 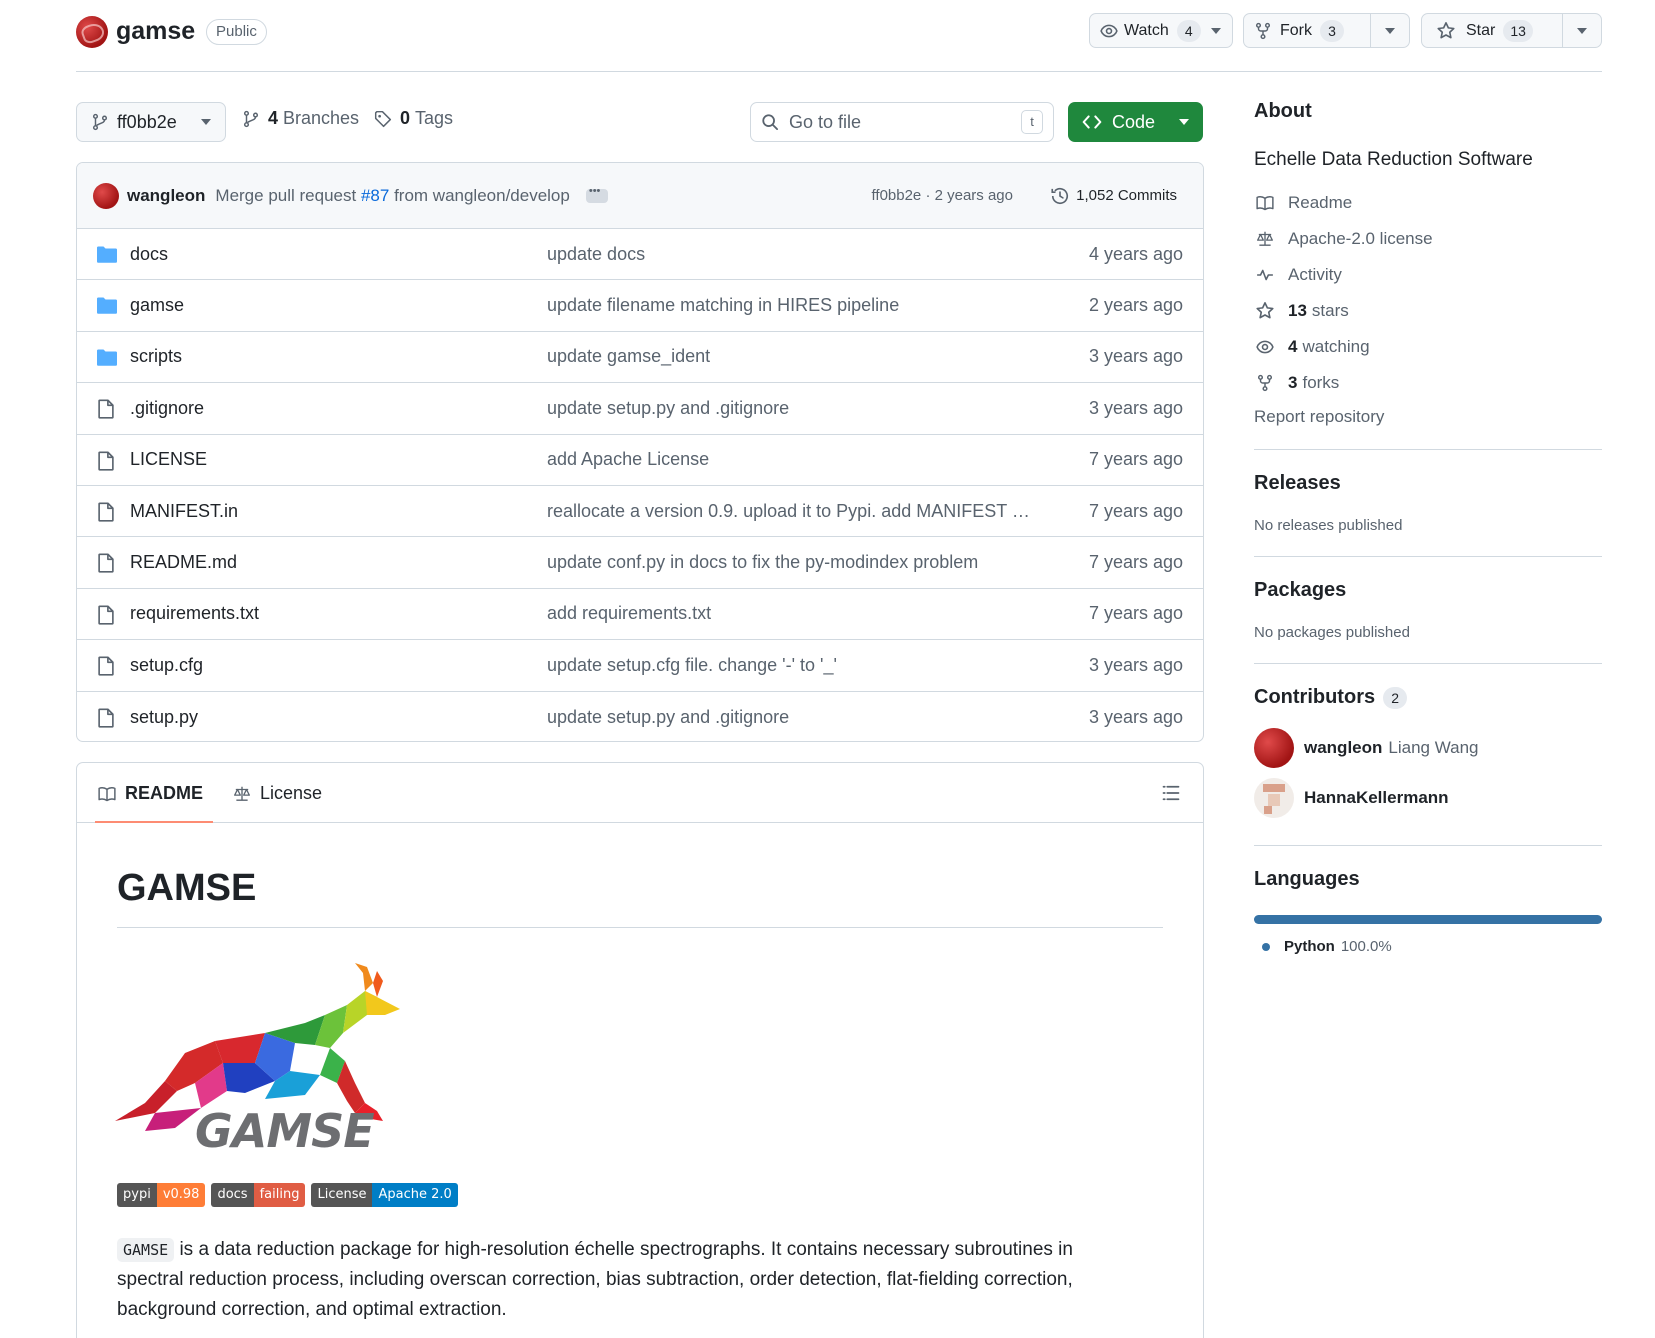 What do you see at coordinates (943, 195) in the screenshot?
I see `commit-meta: ff0bb2e · 2 years ago` at bounding box center [943, 195].